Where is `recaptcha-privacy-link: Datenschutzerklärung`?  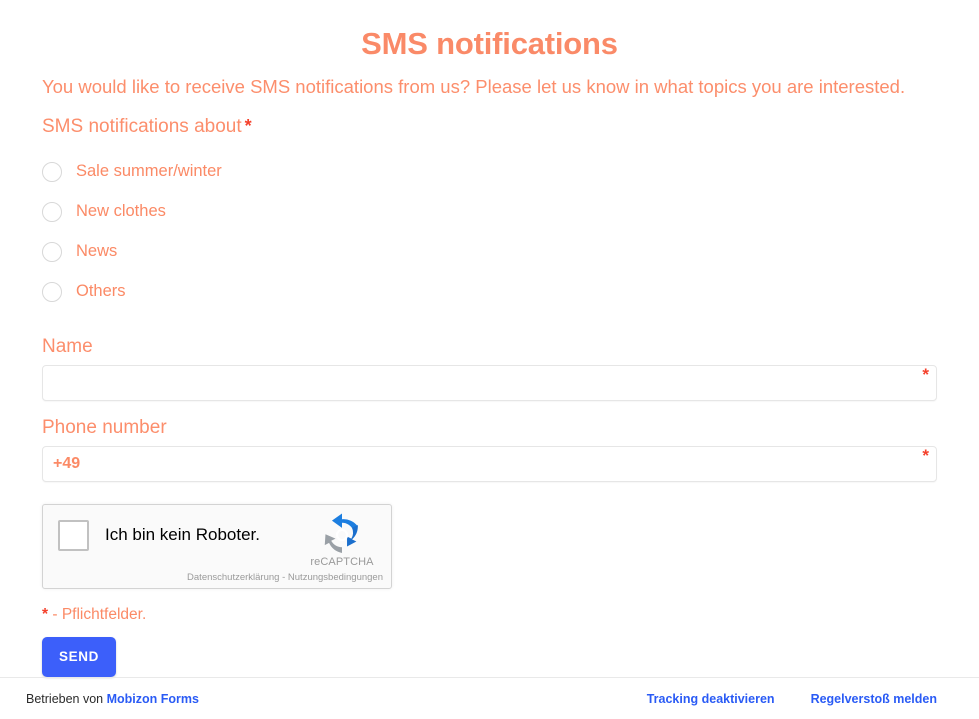
recaptcha-privacy-link: Datenschutzerklärung is located at coordinates (233, 577).